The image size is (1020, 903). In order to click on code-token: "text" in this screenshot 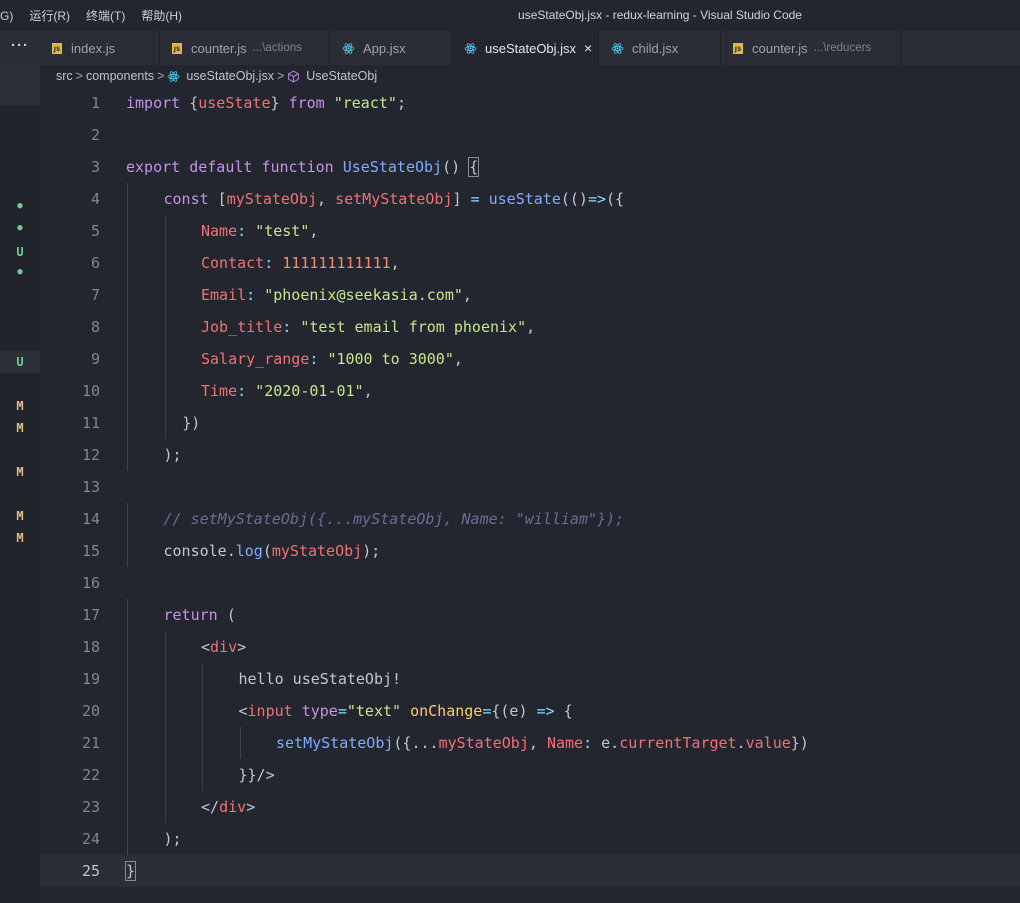, I will do `click(374, 711)`.